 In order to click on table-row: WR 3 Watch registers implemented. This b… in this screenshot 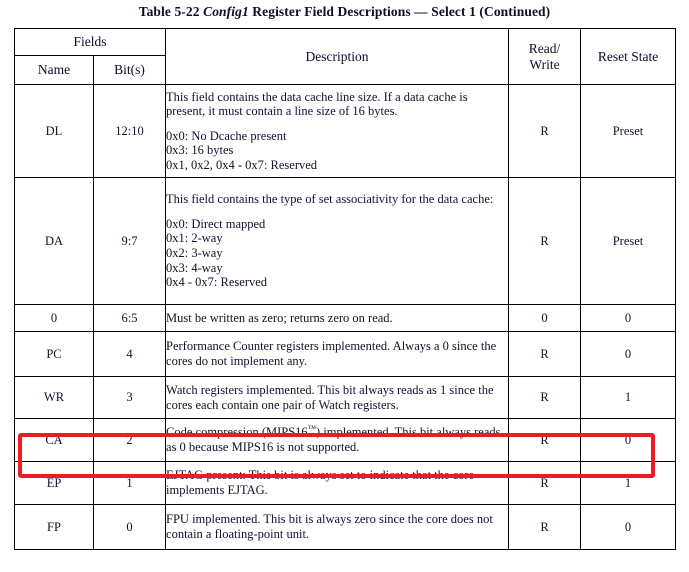, I will do `click(345, 397)`.